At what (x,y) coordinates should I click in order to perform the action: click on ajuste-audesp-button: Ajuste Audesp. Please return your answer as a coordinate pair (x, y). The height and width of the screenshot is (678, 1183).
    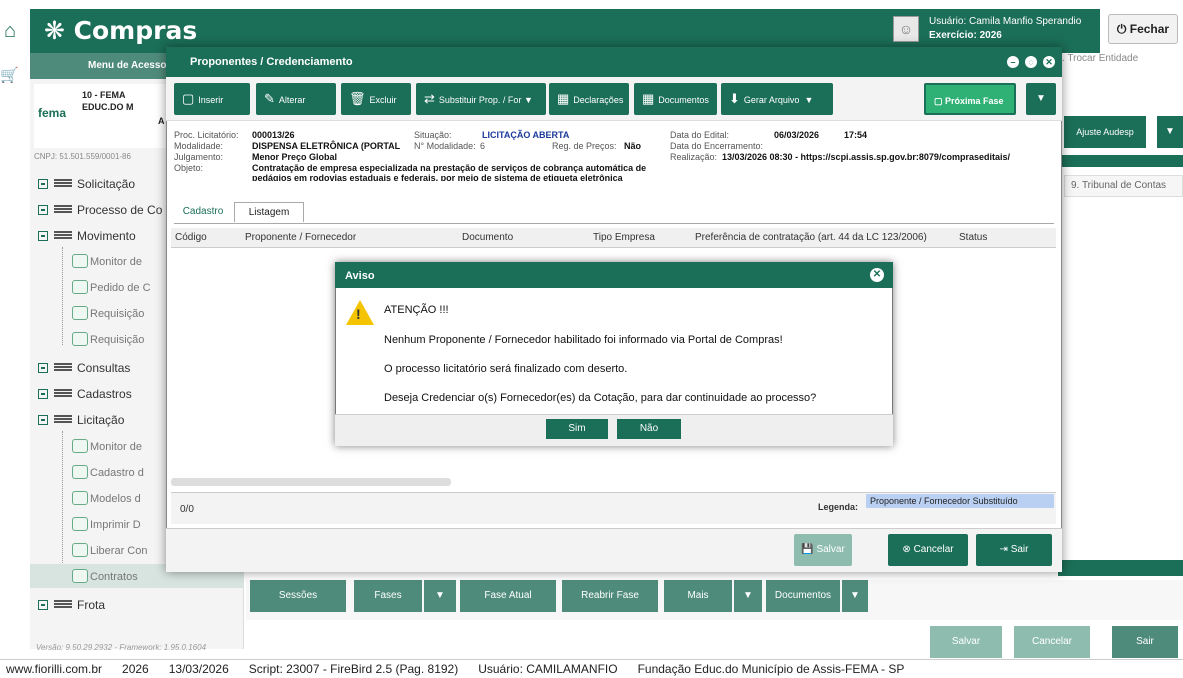
    Looking at the image, I should click on (1105, 132).